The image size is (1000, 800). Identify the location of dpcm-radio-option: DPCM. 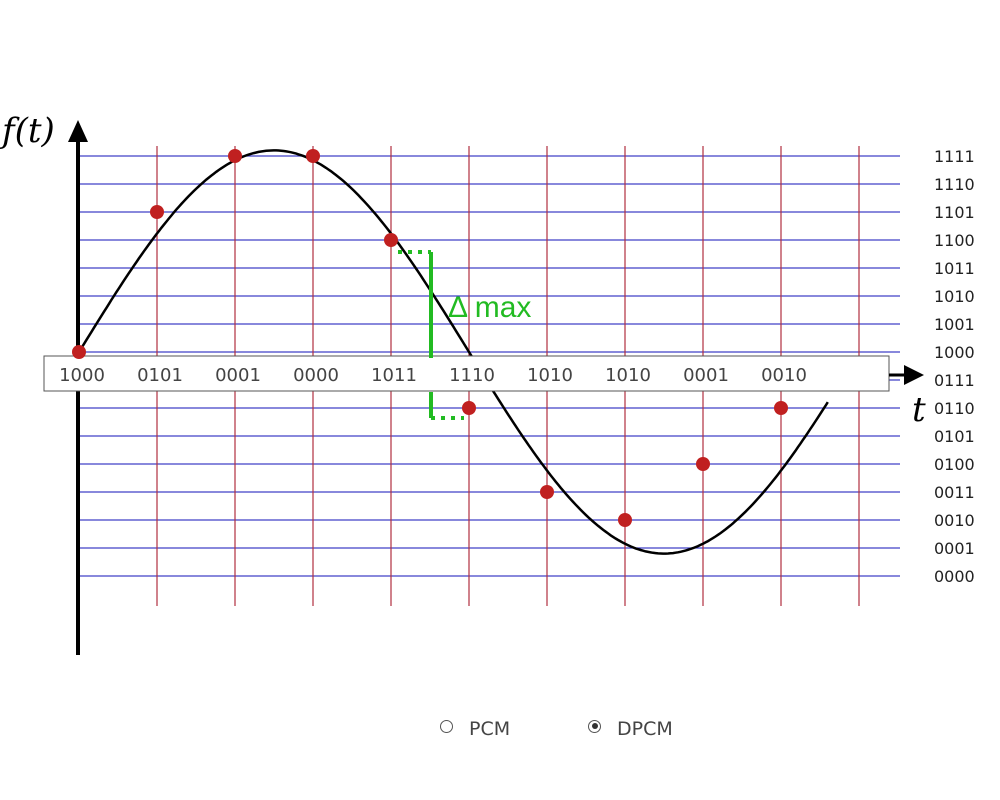
(630, 729).